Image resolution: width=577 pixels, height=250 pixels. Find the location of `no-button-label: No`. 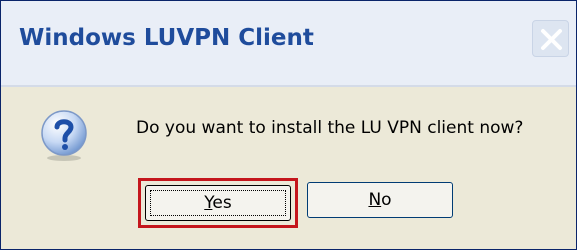

no-button-label: No is located at coordinates (380, 200).